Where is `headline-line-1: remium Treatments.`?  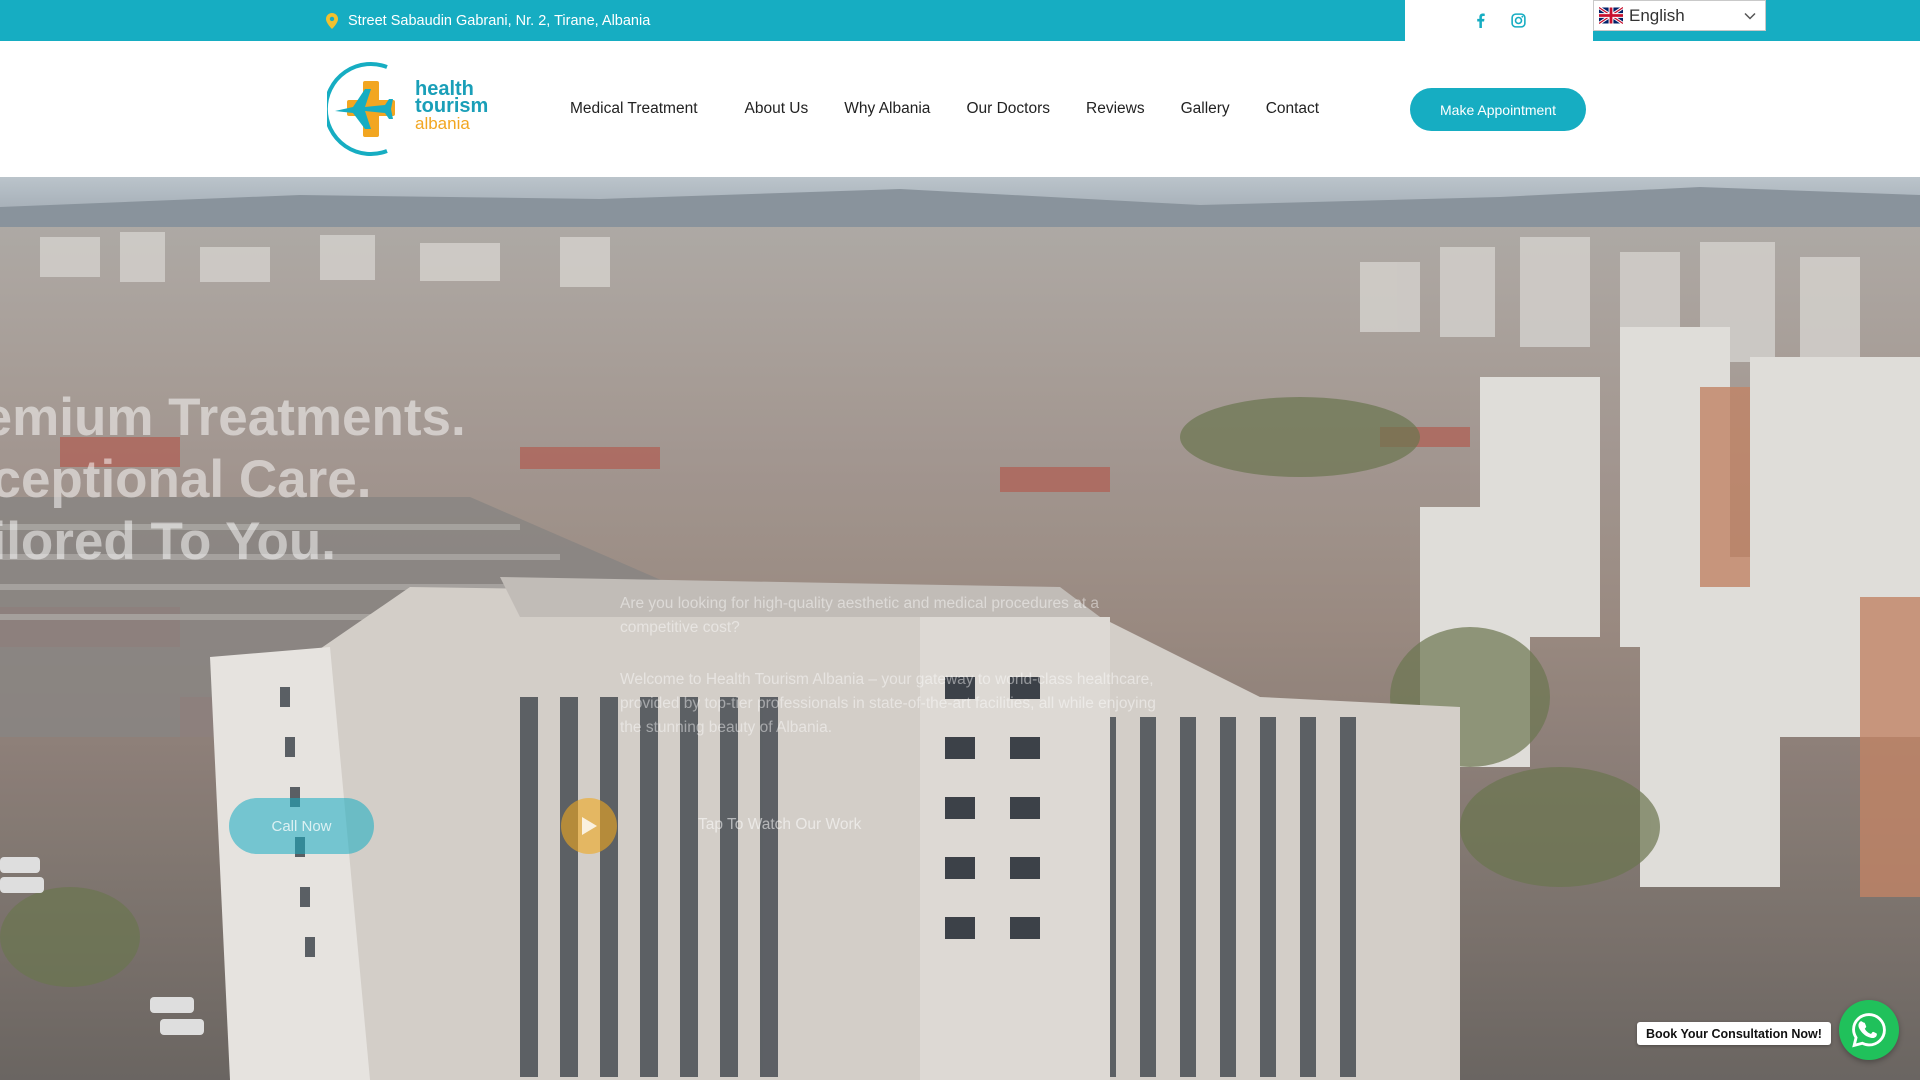 headline-line-1: remium Treatments. is located at coordinates (233, 417).